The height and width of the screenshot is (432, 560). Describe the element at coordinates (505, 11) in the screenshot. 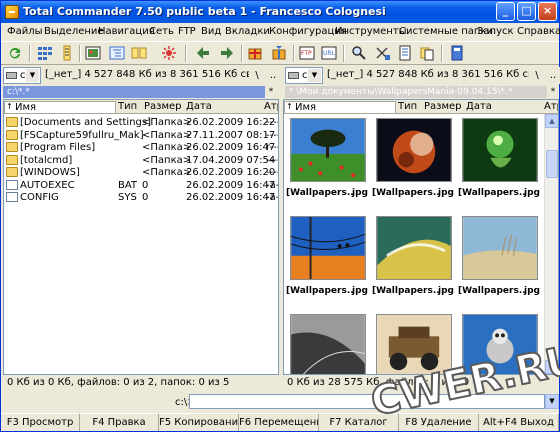

I see `minimize-button: _` at that location.